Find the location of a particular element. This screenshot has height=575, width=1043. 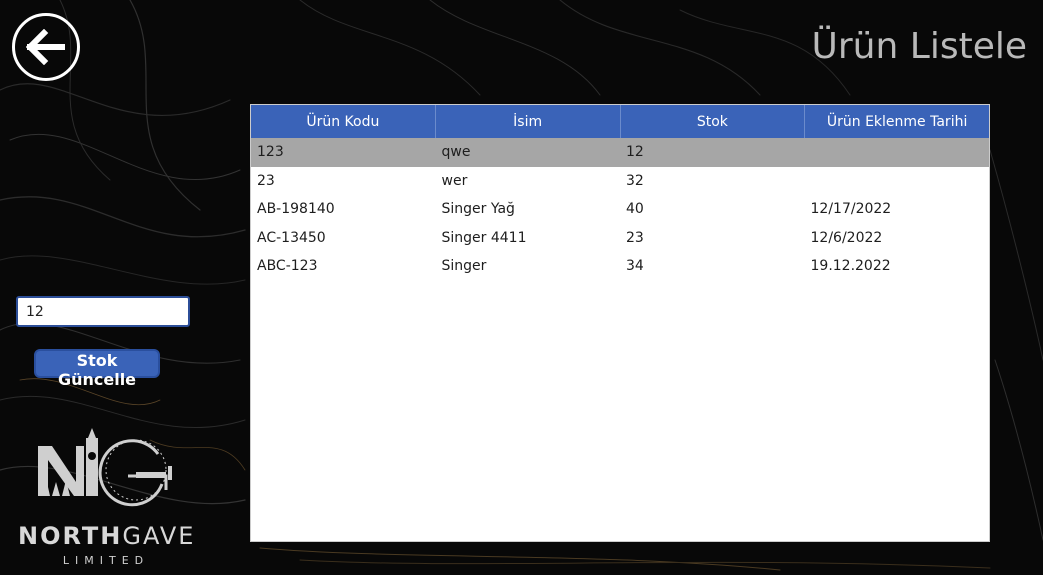

column-header-name: İsim is located at coordinates (528, 121).